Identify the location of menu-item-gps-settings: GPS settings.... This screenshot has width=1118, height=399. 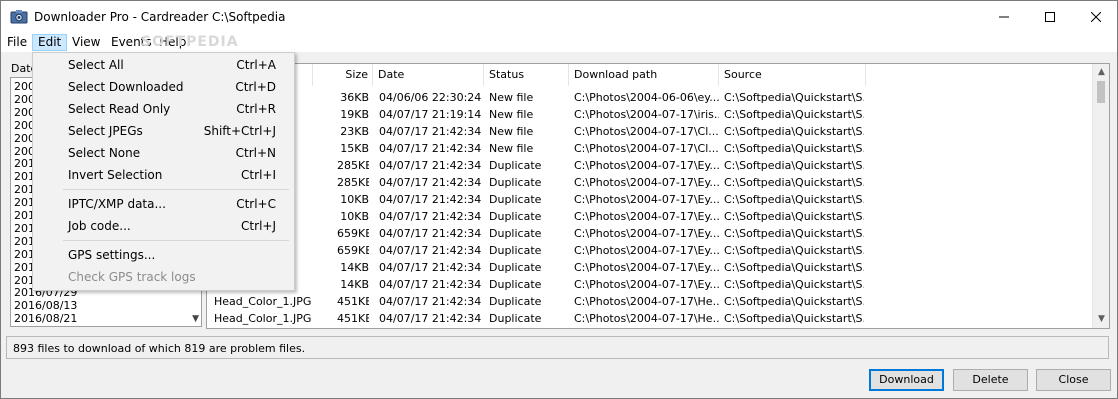
(163, 255).